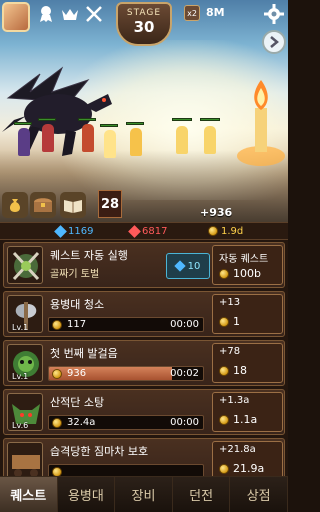 This screenshot has height=512, width=320. Describe the element at coordinates (274, 14) in the screenshot. I see `gear-icon` at that location.